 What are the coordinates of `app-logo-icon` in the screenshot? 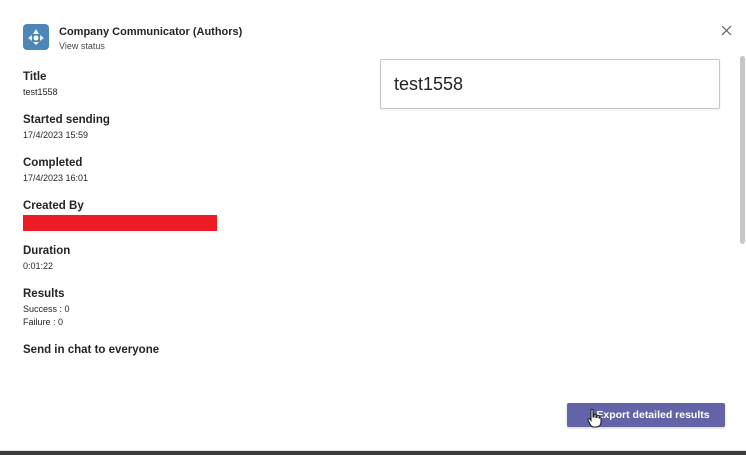 It's located at (36, 37).